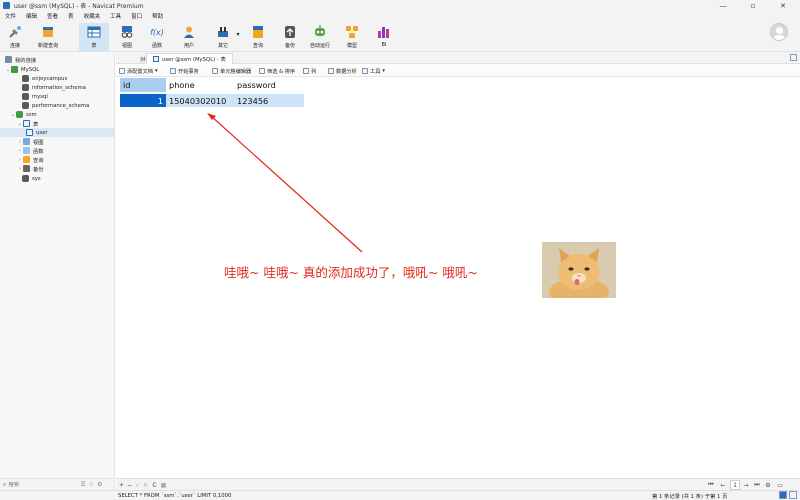  I want to click on annotation-caption: 哇哦~ 哇哦~ 真的添加成功了，哦吼~ 哦吼~, so click(351, 272).